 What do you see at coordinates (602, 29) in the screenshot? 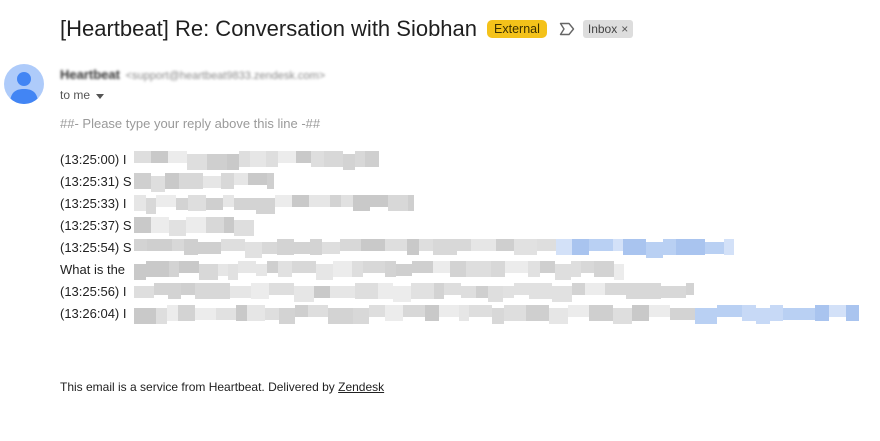
I see `inbox-label: Inbox` at bounding box center [602, 29].